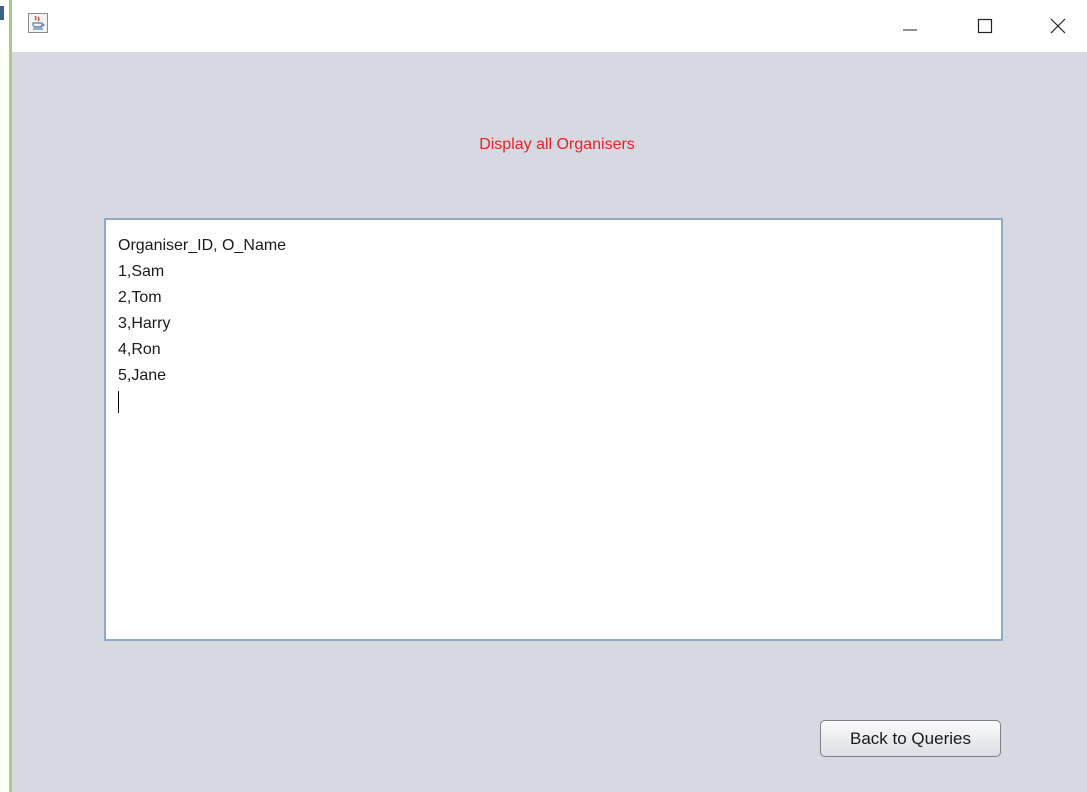 The height and width of the screenshot is (792, 1087). Describe the element at coordinates (549, 26) in the screenshot. I see `title-bar` at that location.